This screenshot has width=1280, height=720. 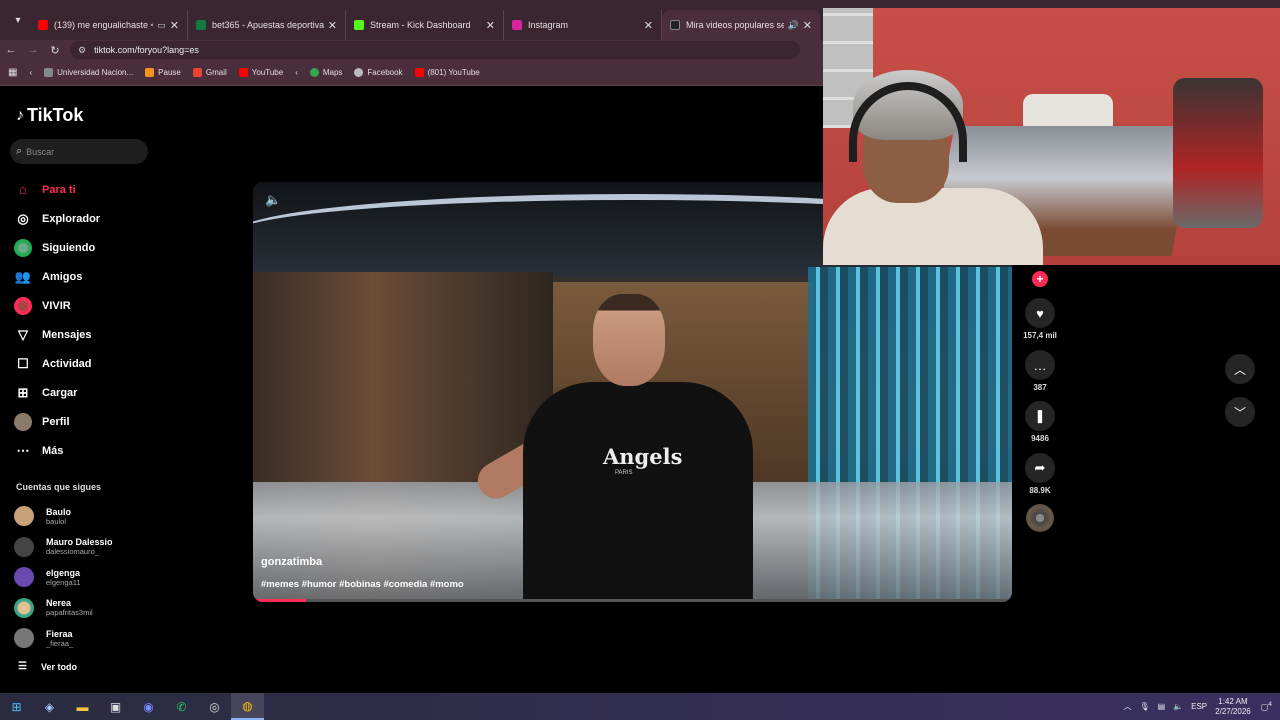 I want to click on sidebar-item-siguiendo: Siguiendo, so click(x=84, y=247).